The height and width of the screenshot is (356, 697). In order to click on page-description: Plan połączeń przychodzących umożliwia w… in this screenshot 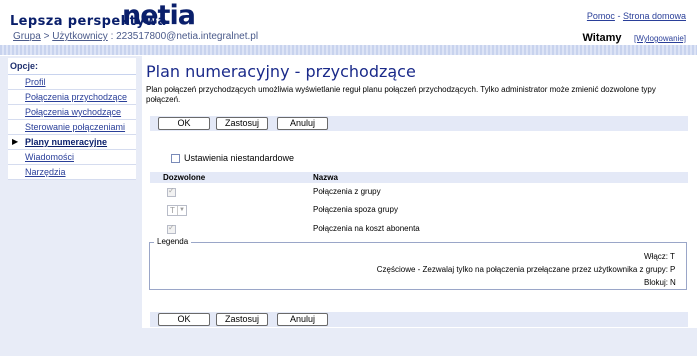, I will do `click(401, 94)`.